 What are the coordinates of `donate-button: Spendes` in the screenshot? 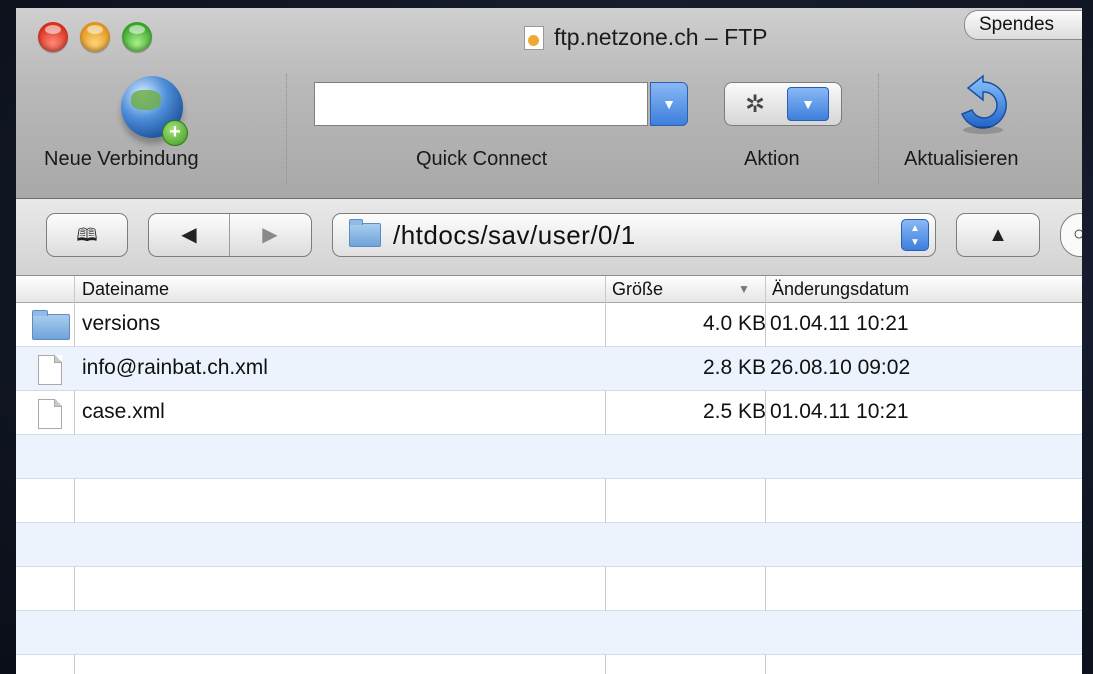 It's located at (1023, 25).